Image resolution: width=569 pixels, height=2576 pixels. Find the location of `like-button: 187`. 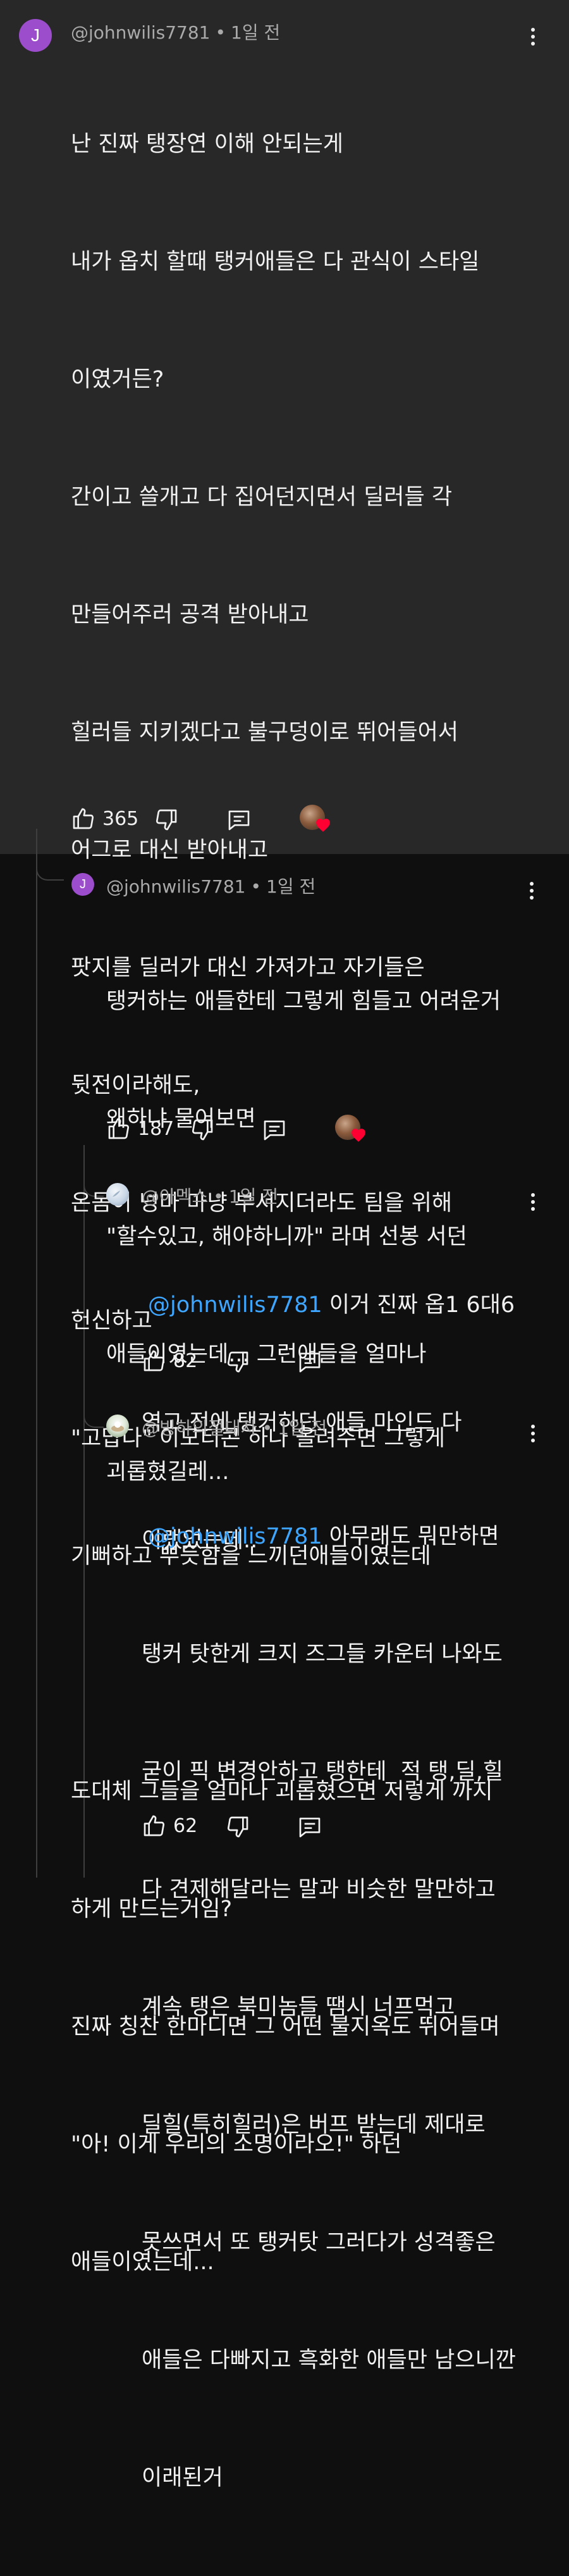

like-button: 187 is located at coordinates (140, 1128).